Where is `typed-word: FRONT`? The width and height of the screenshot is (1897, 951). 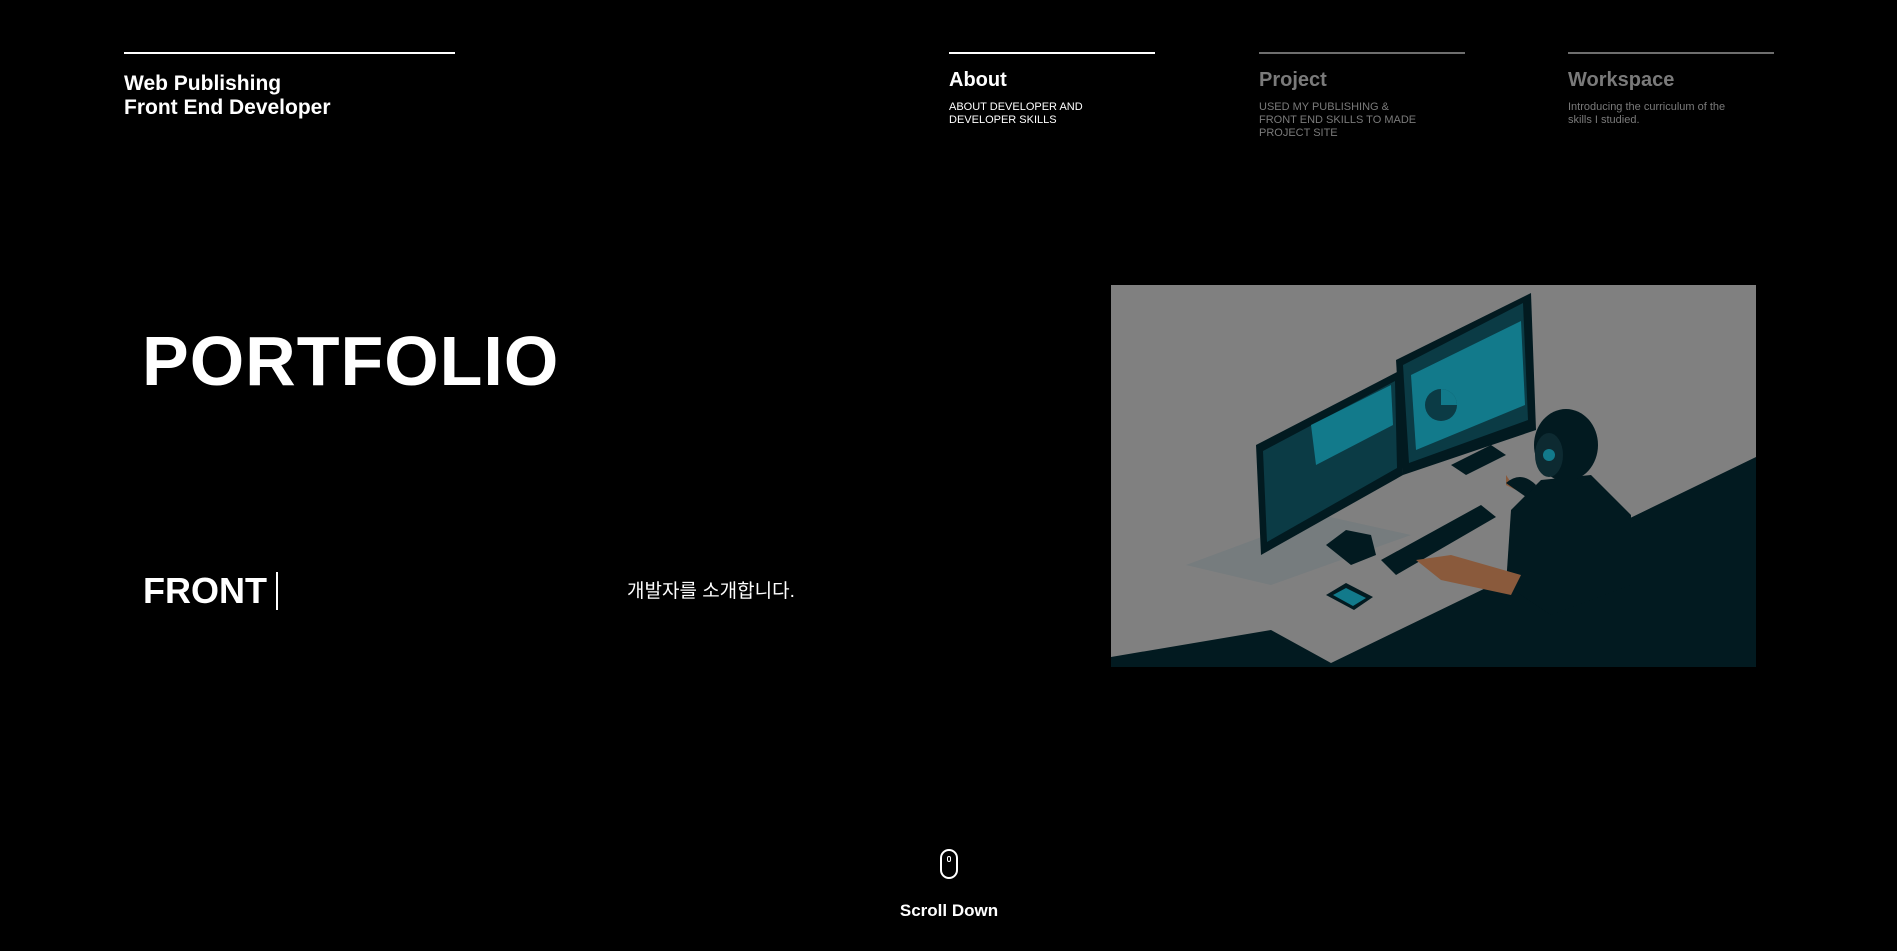 typed-word: FRONT is located at coordinates (205, 590).